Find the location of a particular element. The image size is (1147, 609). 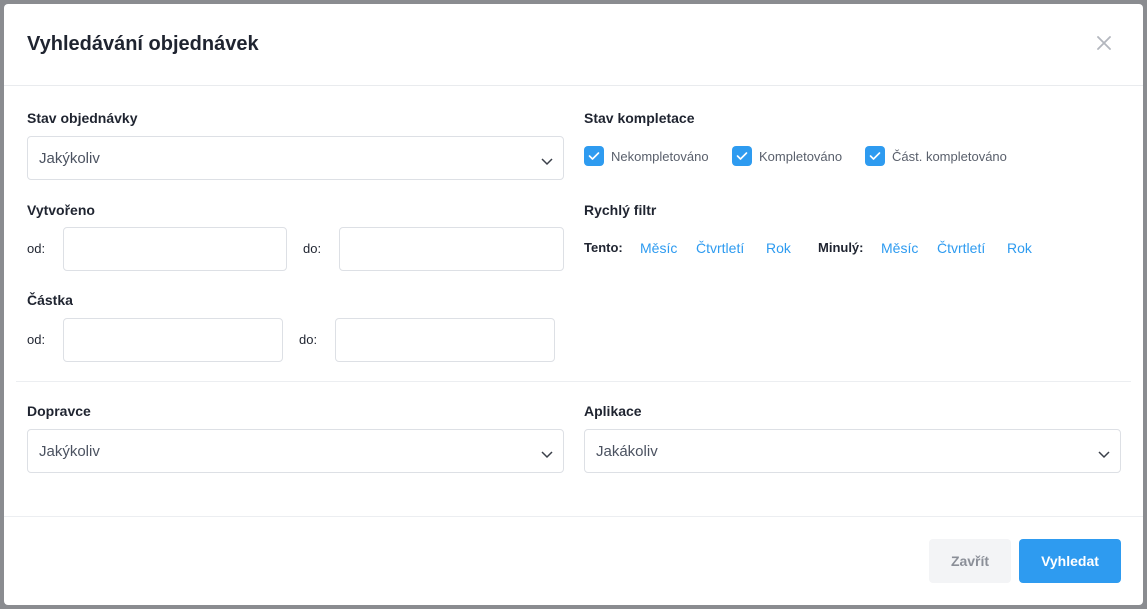

dialog-header: Vyhledávání objednávek is located at coordinates (573, 45).